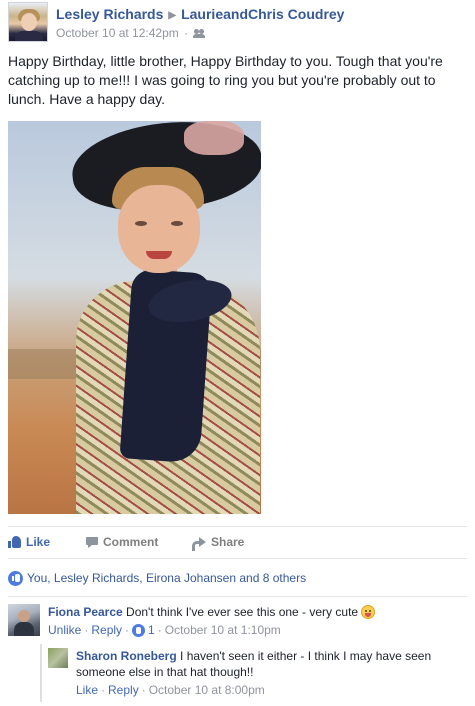 The width and height of the screenshot is (475, 706). Describe the element at coordinates (199, 33) in the screenshot. I see `friends-icon` at that location.